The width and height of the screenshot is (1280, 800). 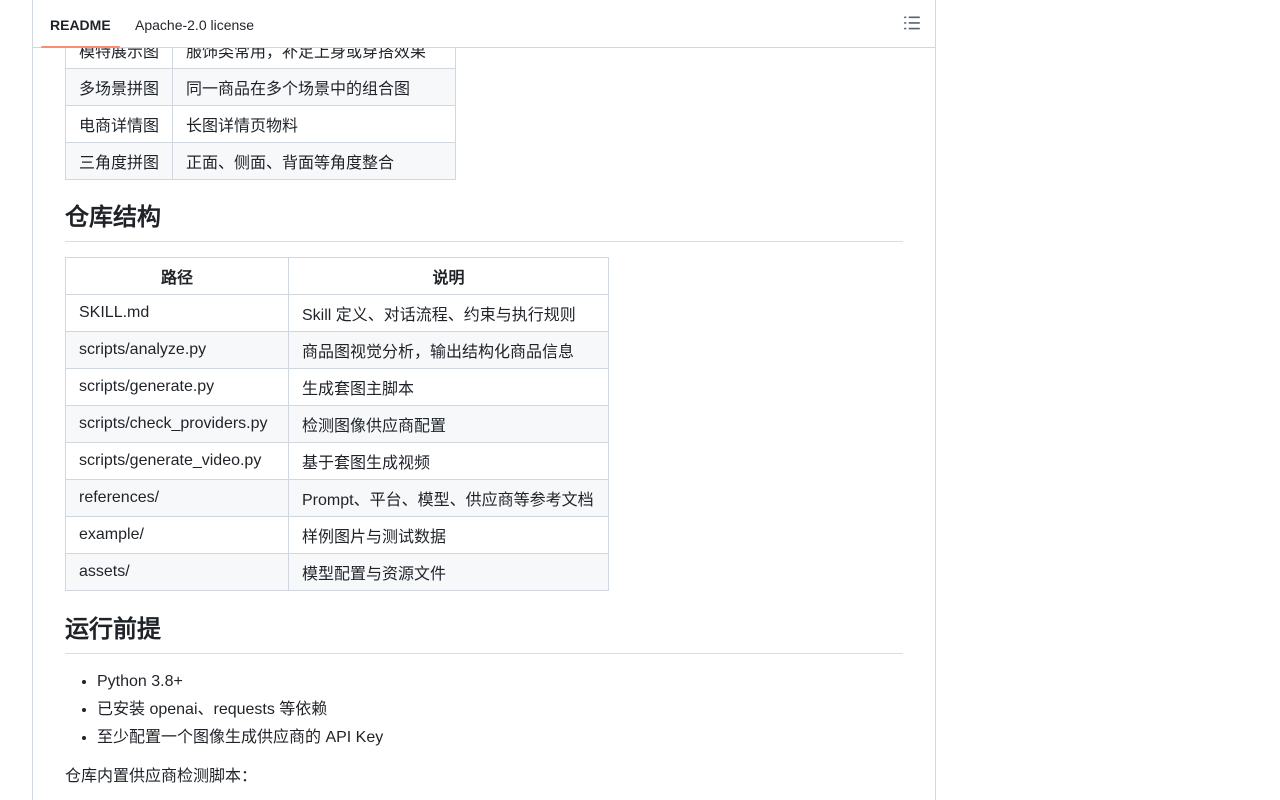 I want to click on column-header-path: 路径, so click(x=177, y=276).